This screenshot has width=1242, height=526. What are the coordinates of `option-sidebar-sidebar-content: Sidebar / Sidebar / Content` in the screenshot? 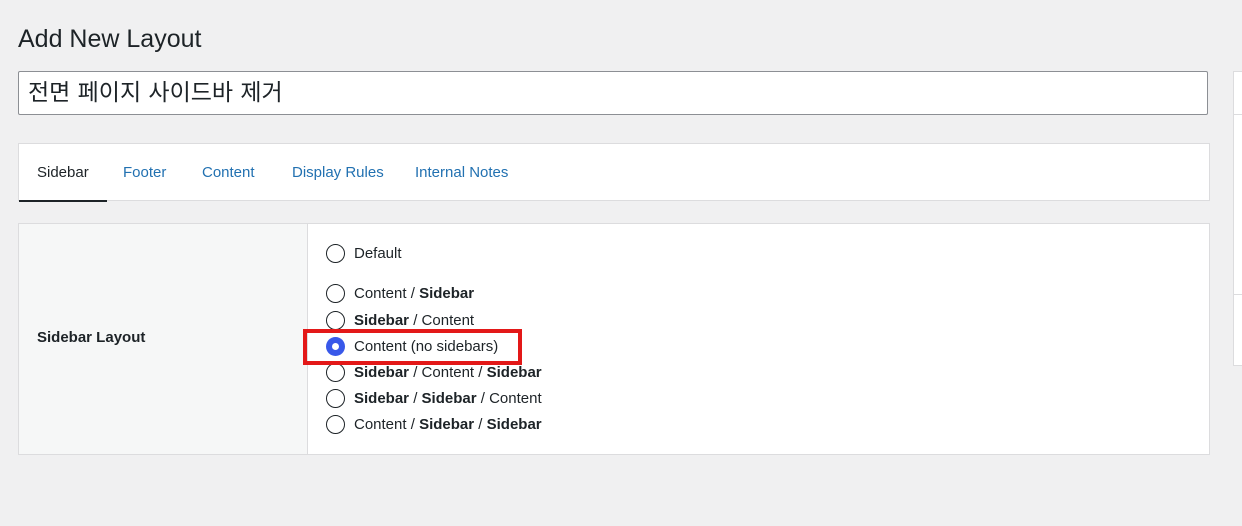 It's located at (434, 398).